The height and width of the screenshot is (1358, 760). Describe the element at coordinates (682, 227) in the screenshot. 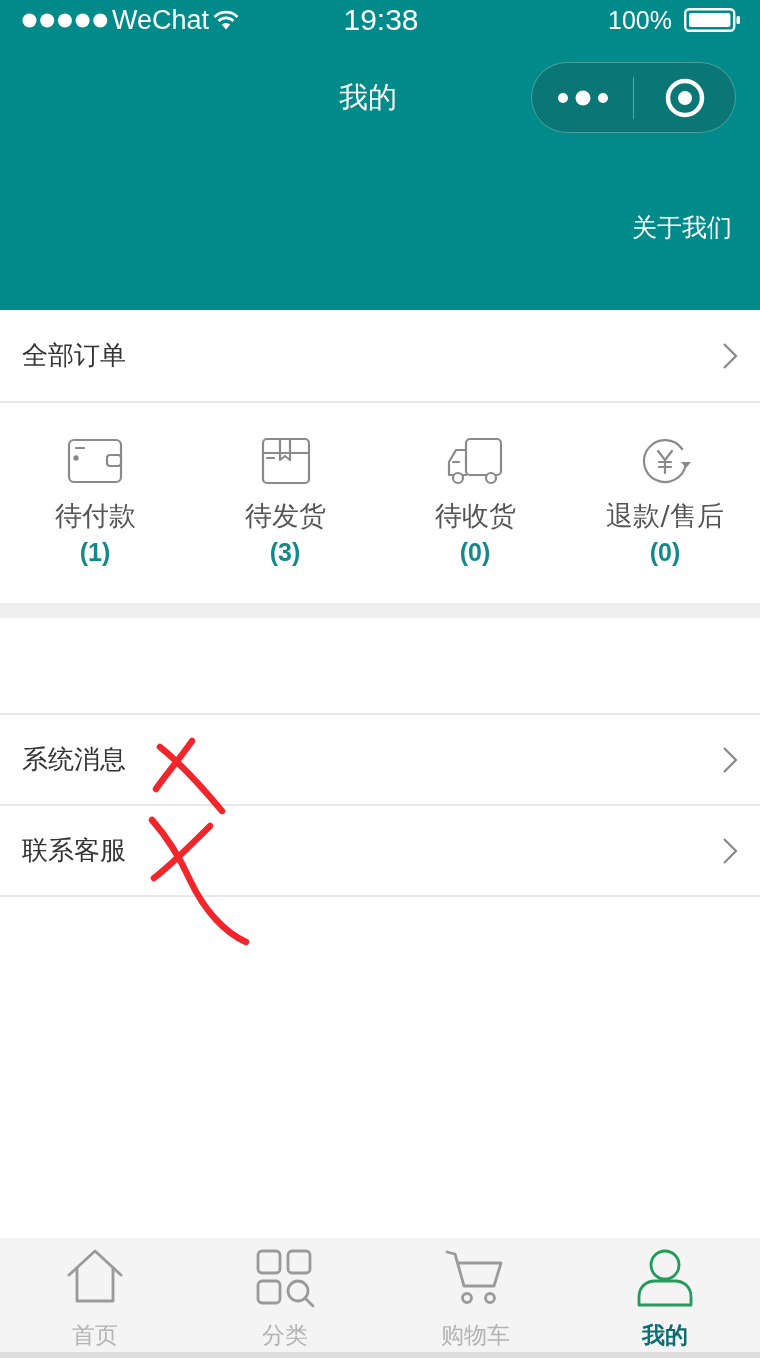

I see `about-us-link: 关于我们` at that location.